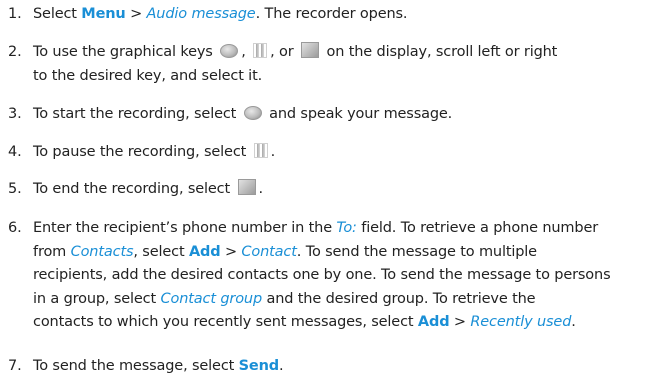 The width and height of the screenshot is (670, 383). I want to click on step-text: Select, so click(57, 14).